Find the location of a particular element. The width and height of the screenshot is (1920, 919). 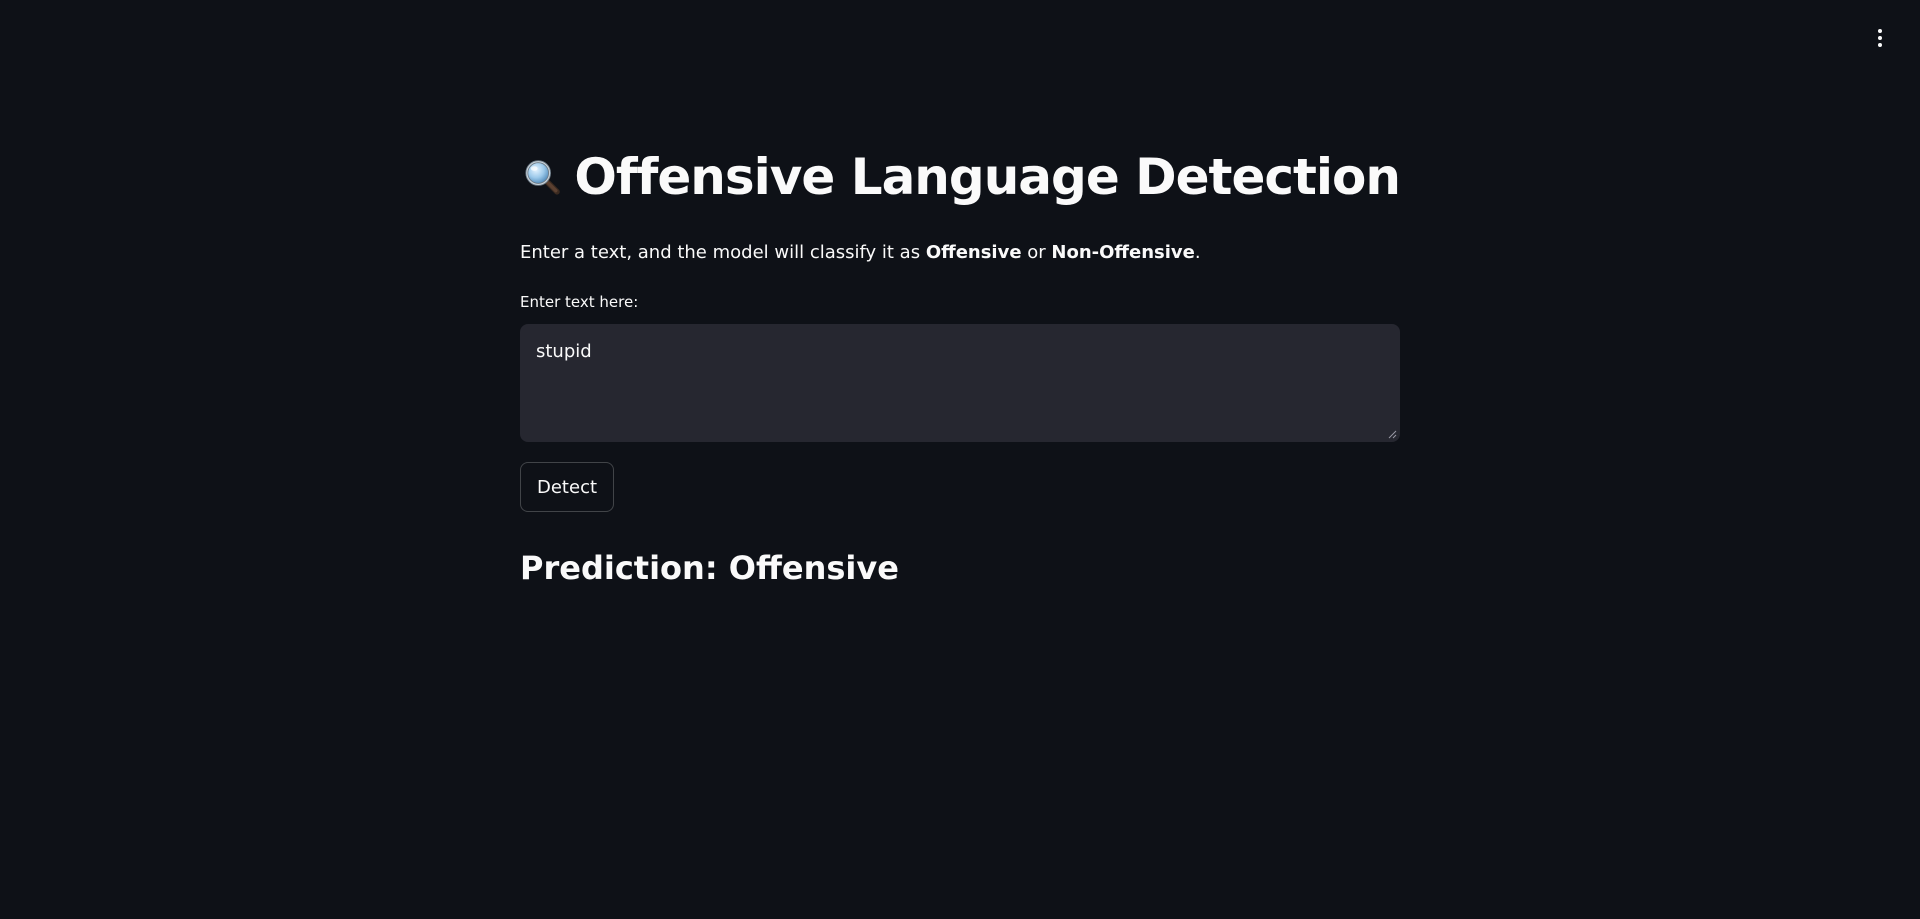

page-title: Offensive Language Detection is located at coordinates (987, 177).